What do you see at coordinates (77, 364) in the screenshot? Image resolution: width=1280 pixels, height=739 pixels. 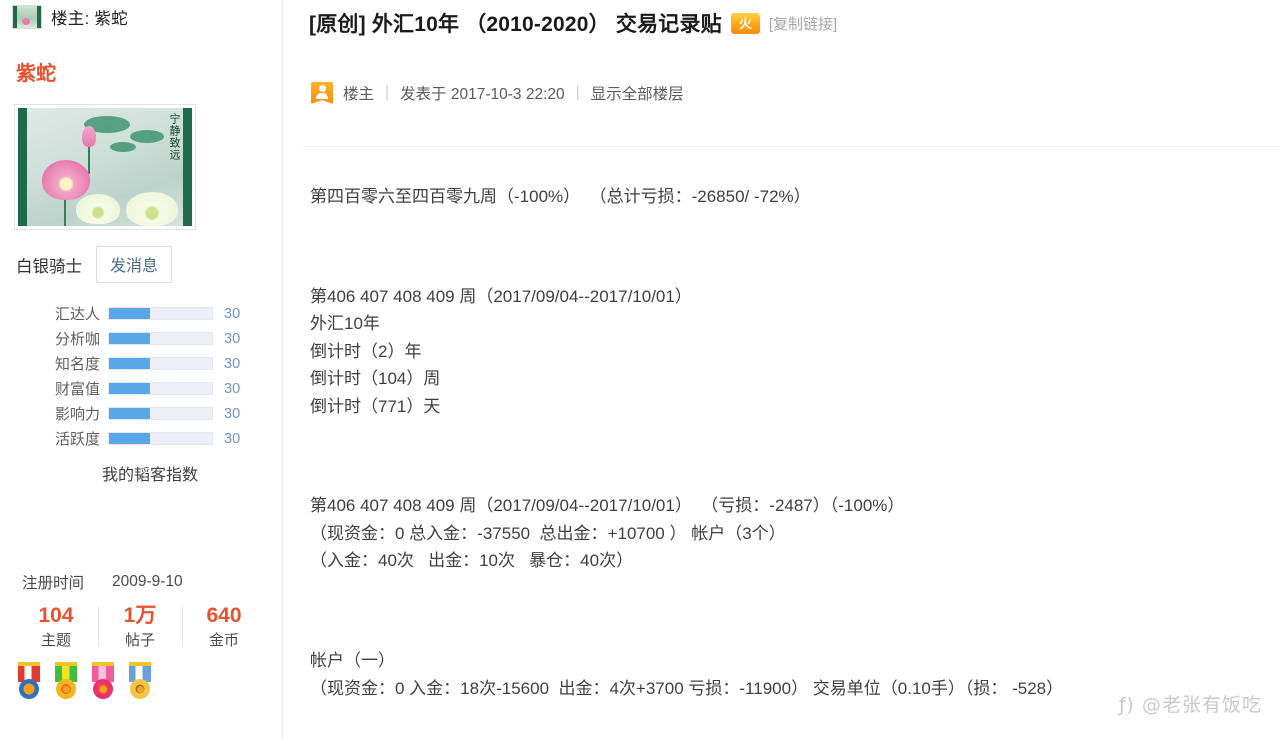 I see `stat-label: 知名度` at bounding box center [77, 364].